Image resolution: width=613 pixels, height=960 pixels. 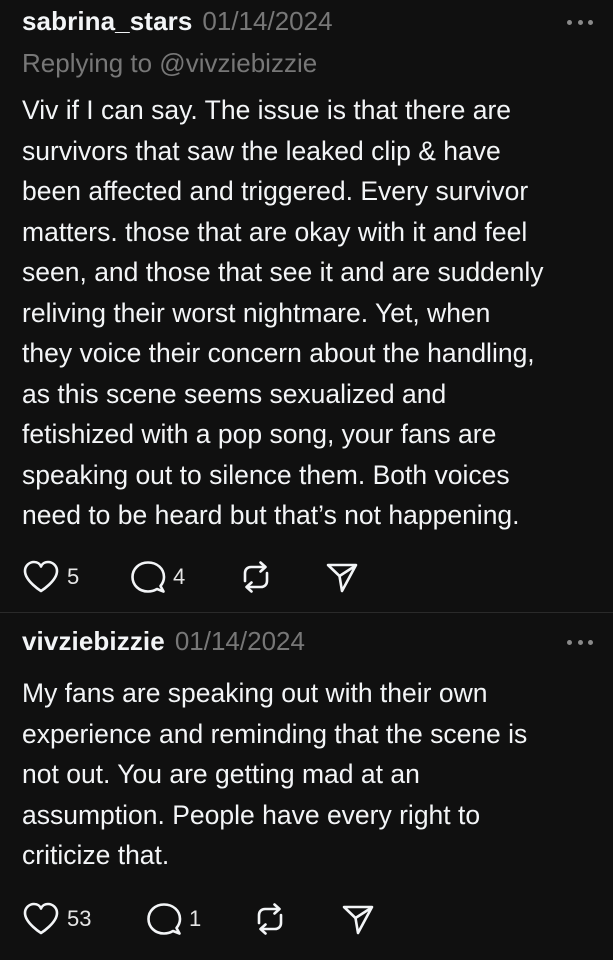 I want to click on like-count: 5, so click(x=73, y=576).